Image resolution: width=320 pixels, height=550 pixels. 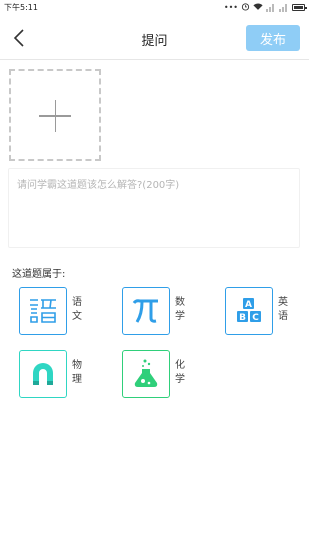 I want to click on svg-text: C, so click(x=255, y=318).